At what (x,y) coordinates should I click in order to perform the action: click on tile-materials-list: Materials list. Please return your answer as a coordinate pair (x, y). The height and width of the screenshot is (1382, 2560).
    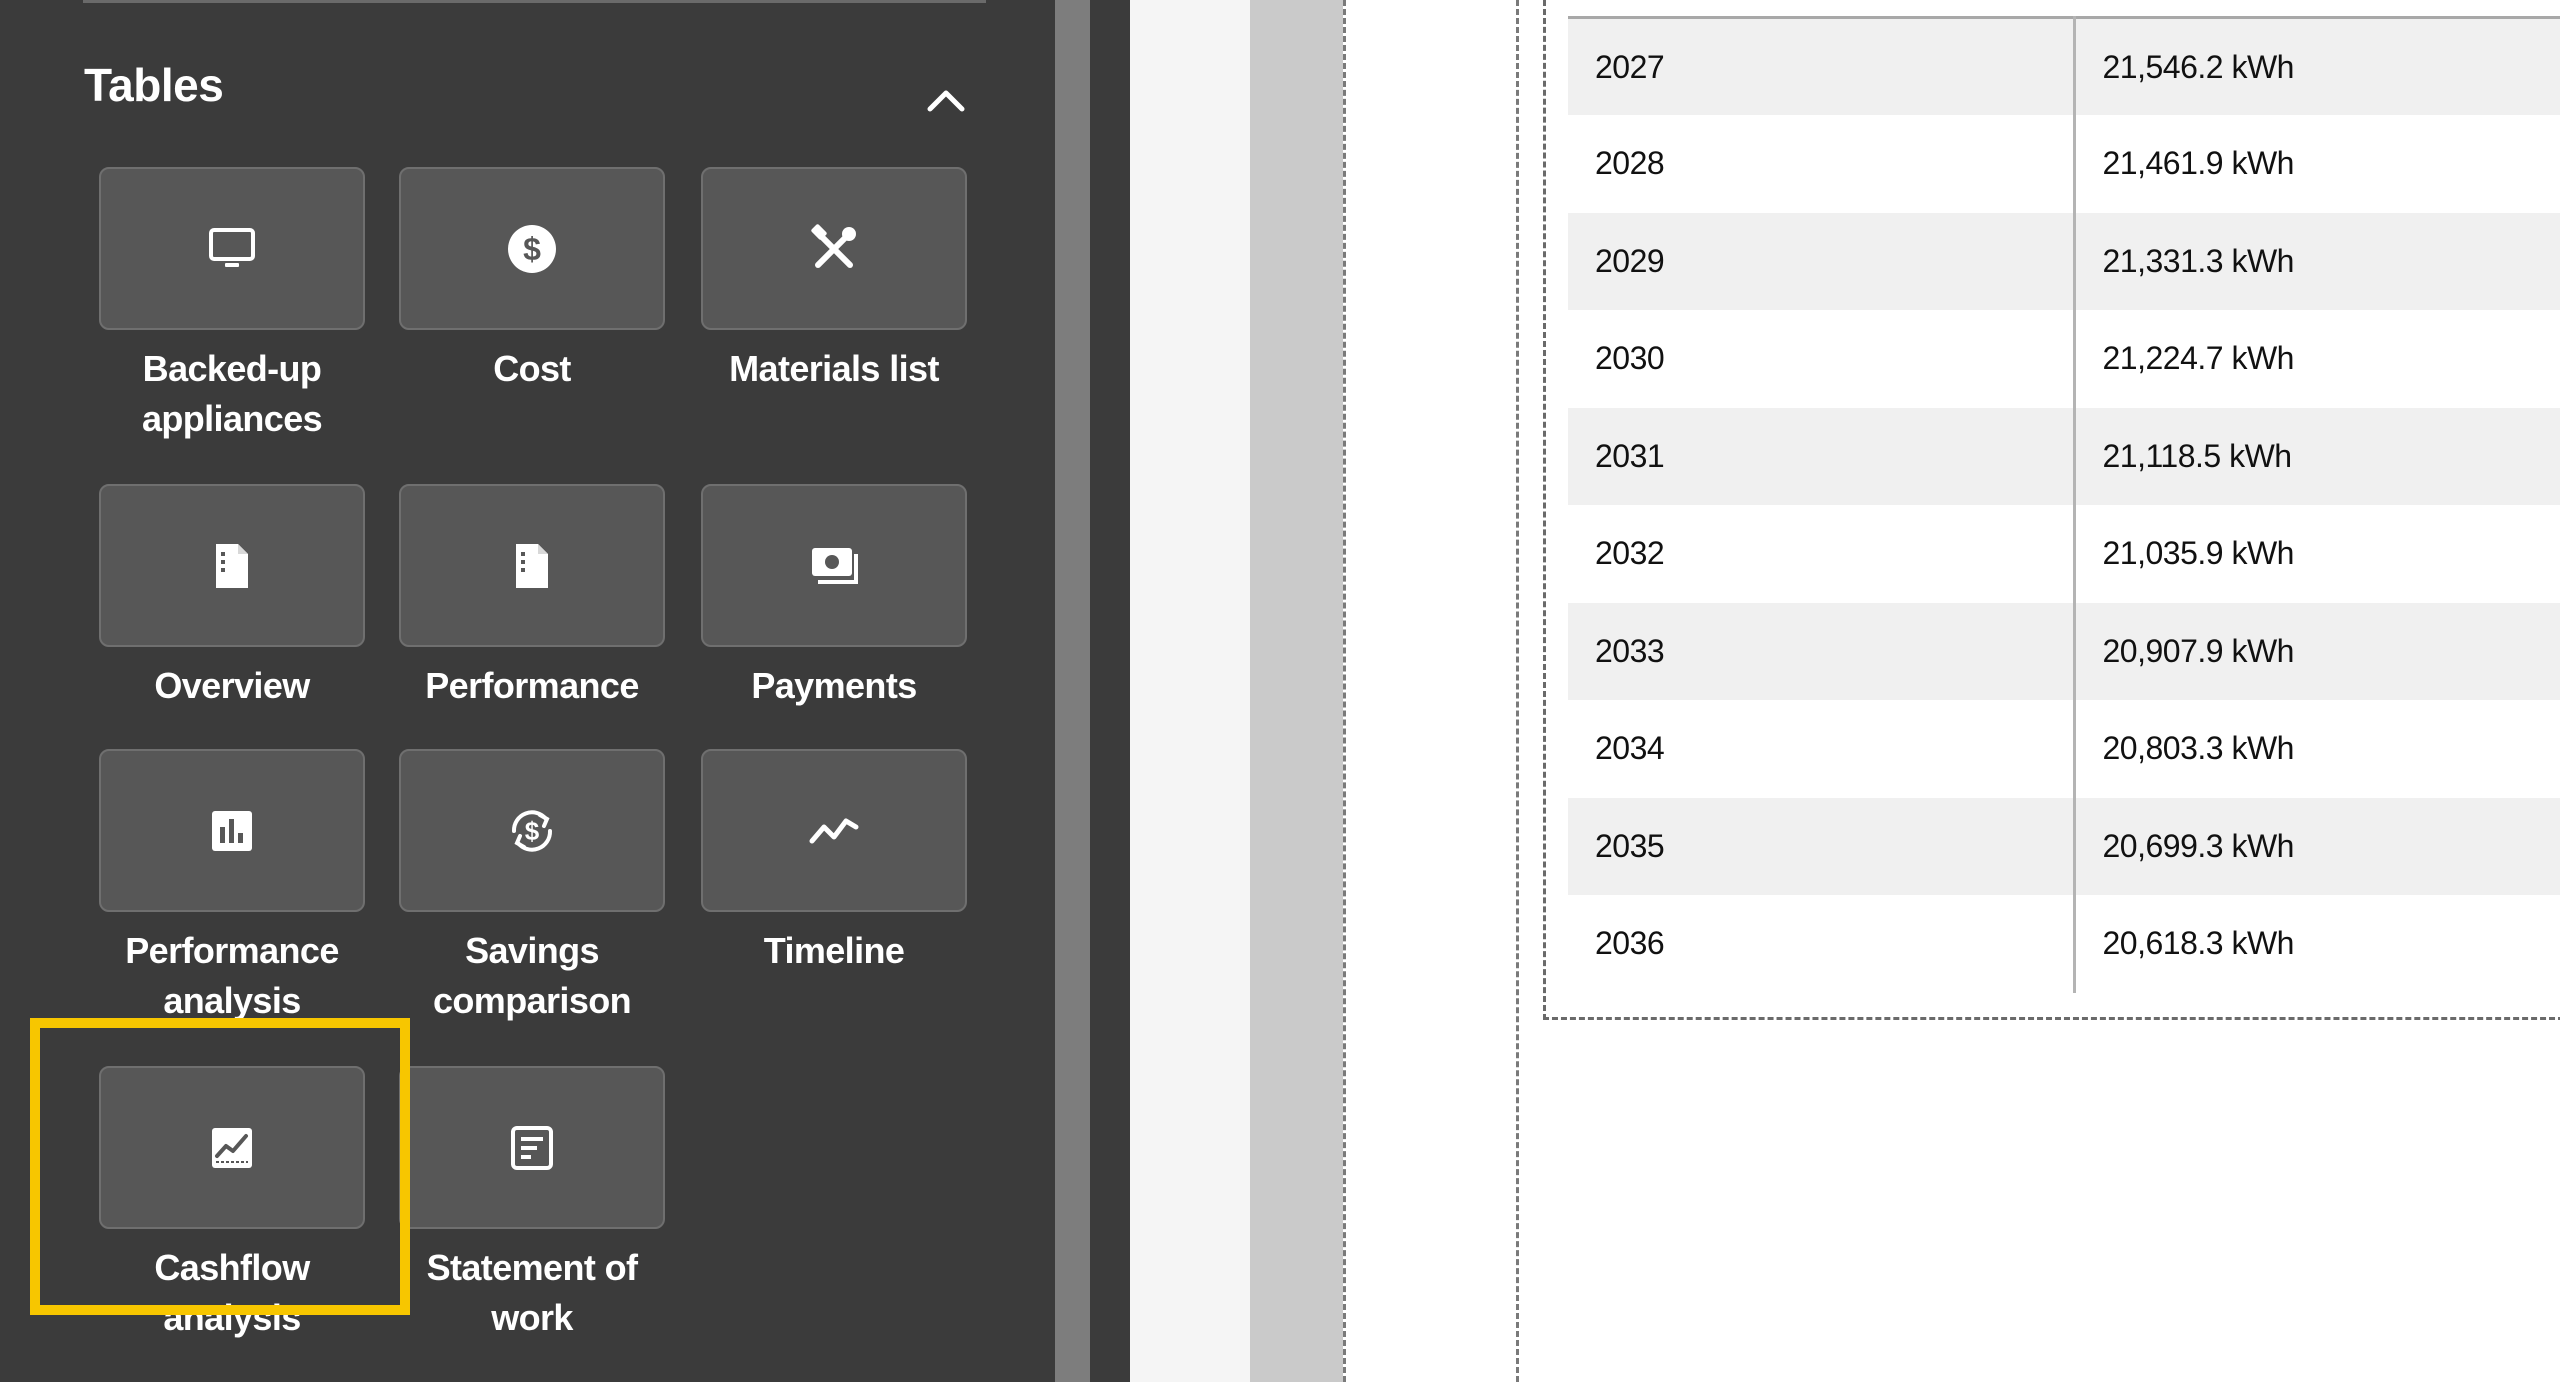
    Looking at the image, I should click on (836, 280).